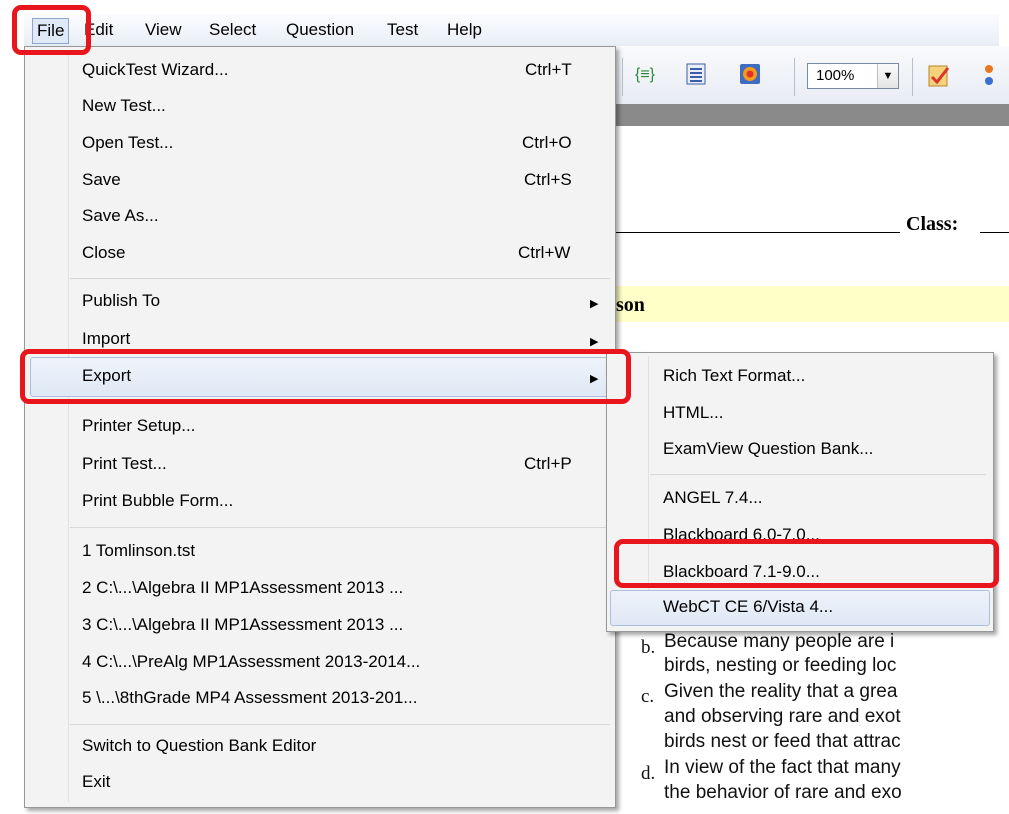  I want to click on menu-item-publish-to: Publish To, so click(121, 301).